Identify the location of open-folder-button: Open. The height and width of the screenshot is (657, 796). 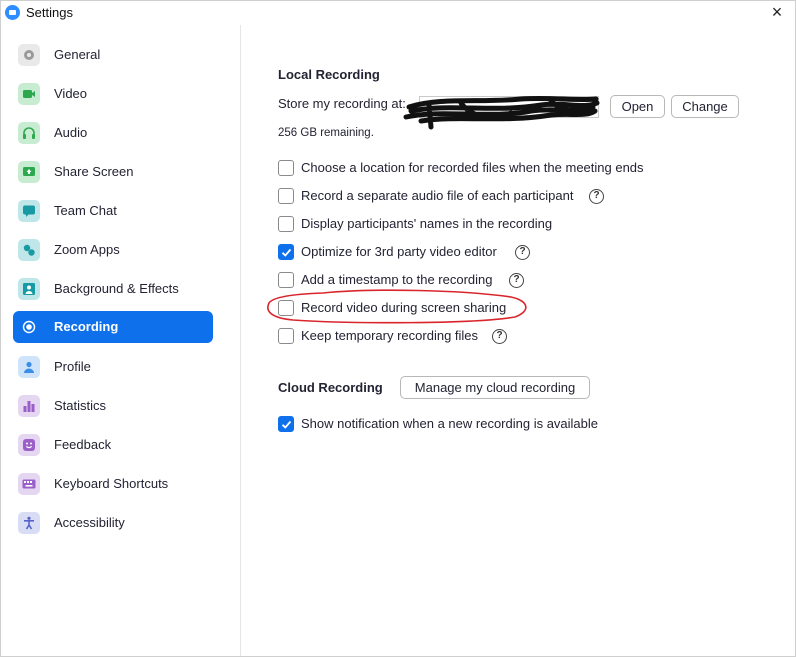
(637, 106).